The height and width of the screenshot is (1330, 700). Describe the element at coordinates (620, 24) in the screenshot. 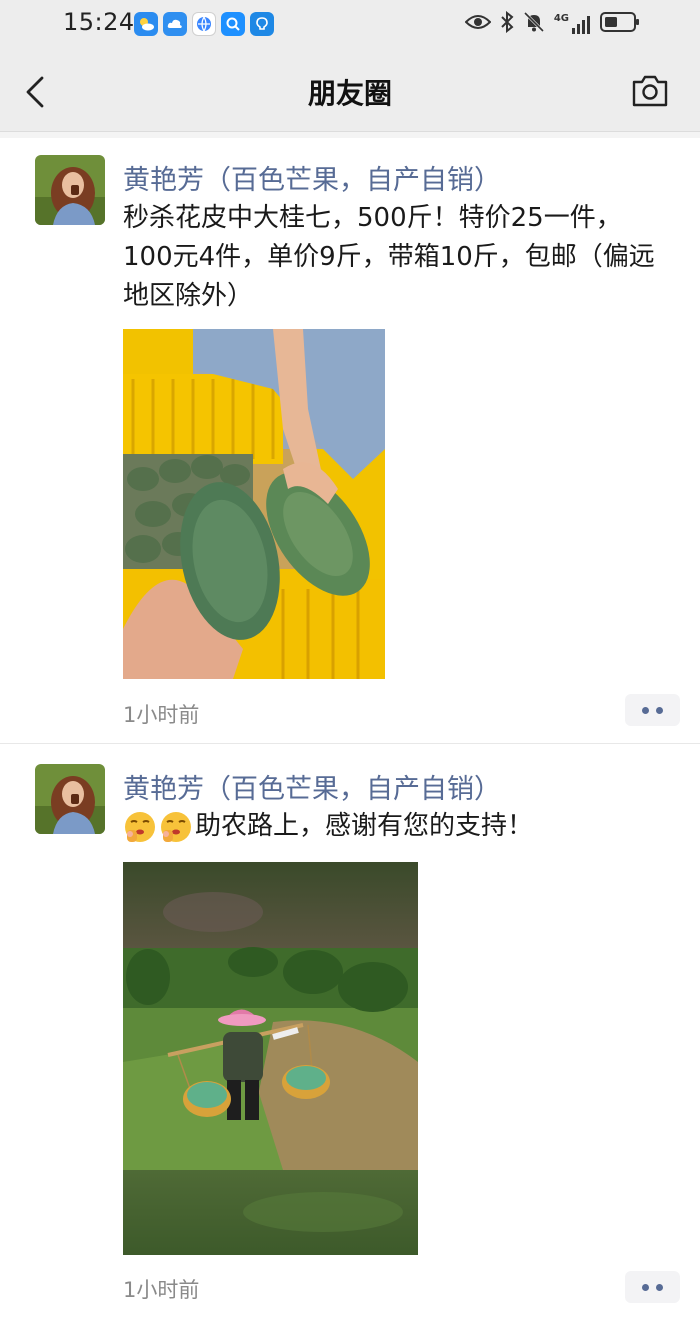

I see `battery-icon` at that location.